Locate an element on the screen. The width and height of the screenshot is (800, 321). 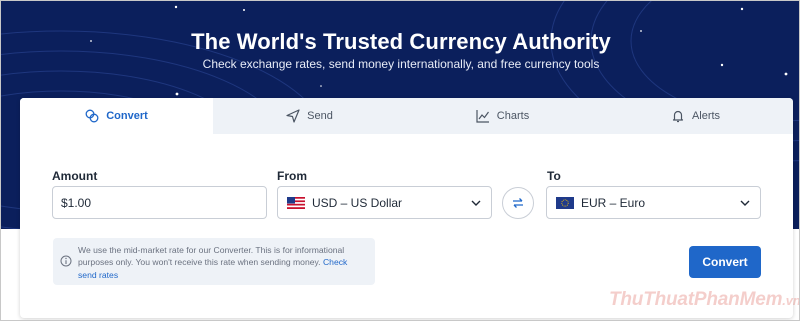
us-flag-icon is located at coordinates (296, 202).